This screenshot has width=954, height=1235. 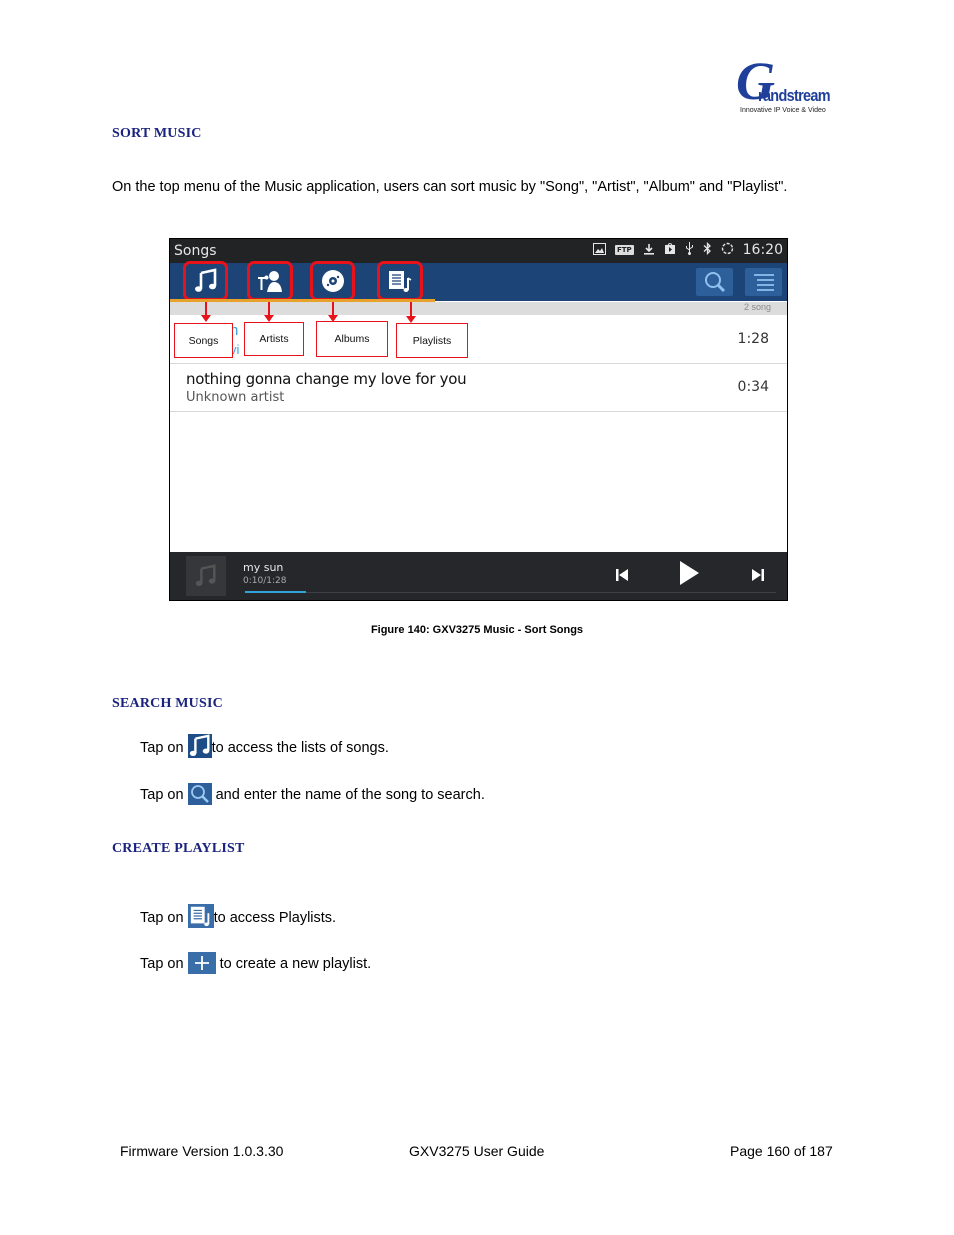 What do you see at coordinates (783, 110) in the screenshot?
I see `logo-tagline: Innovative IP Voice & Video` at bounding box center [783, 110].